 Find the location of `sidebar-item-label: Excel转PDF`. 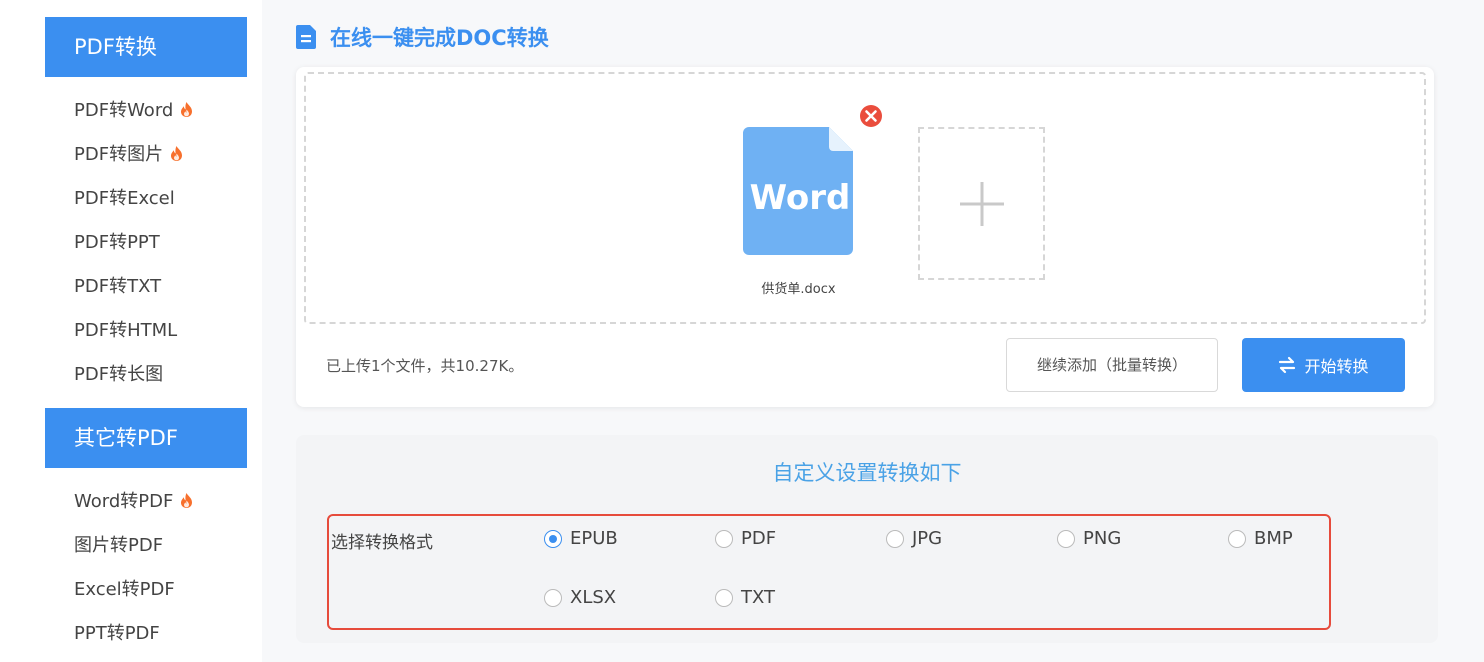

sidebar-item-label: Excel转PDF is located at coordinates (124, 589).